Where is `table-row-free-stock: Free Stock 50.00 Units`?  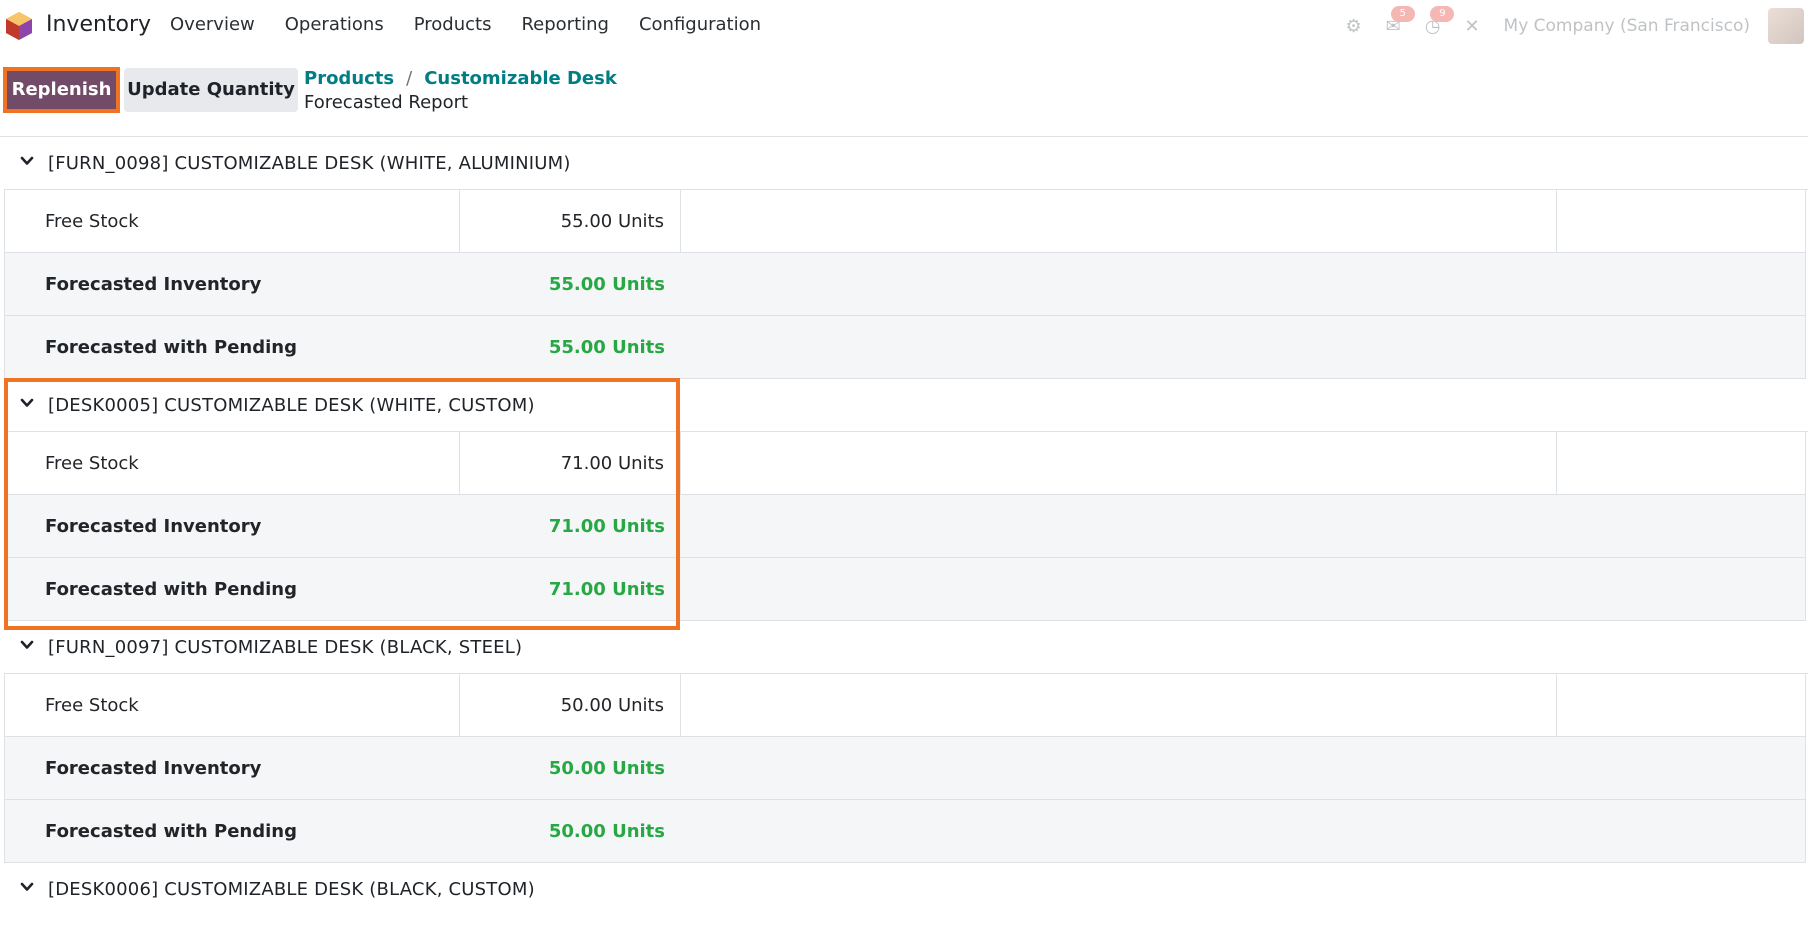 table-row-free-stock: Free Stock 50.00 Units is located at coordinates (905, 705).